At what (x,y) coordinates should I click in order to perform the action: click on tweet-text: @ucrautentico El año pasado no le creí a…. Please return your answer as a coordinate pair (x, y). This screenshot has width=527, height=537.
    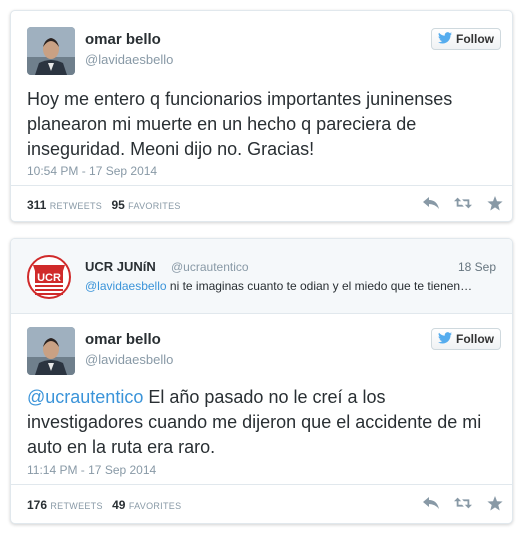
    Looking at the image, I should click on (257, 422).